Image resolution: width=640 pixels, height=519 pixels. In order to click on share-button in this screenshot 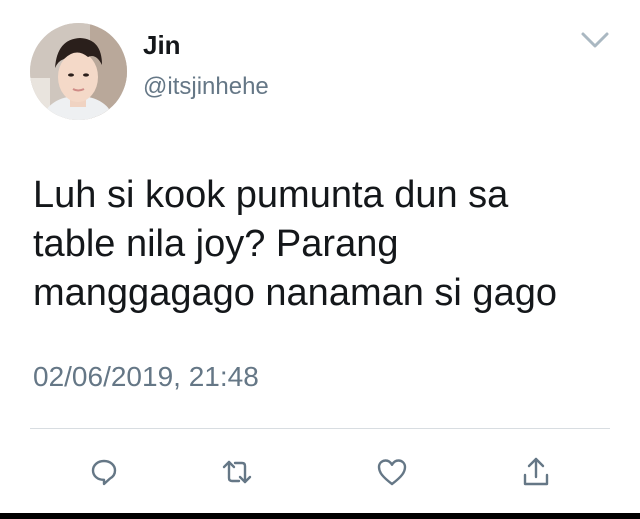, I will do `click(536, 472)`.